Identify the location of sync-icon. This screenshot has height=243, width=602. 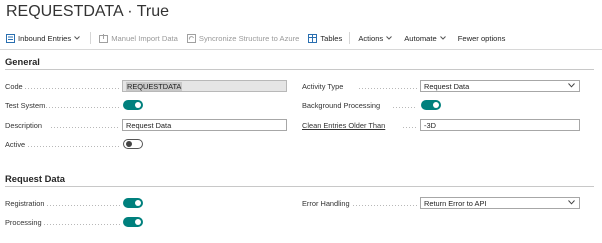
(191, 38).